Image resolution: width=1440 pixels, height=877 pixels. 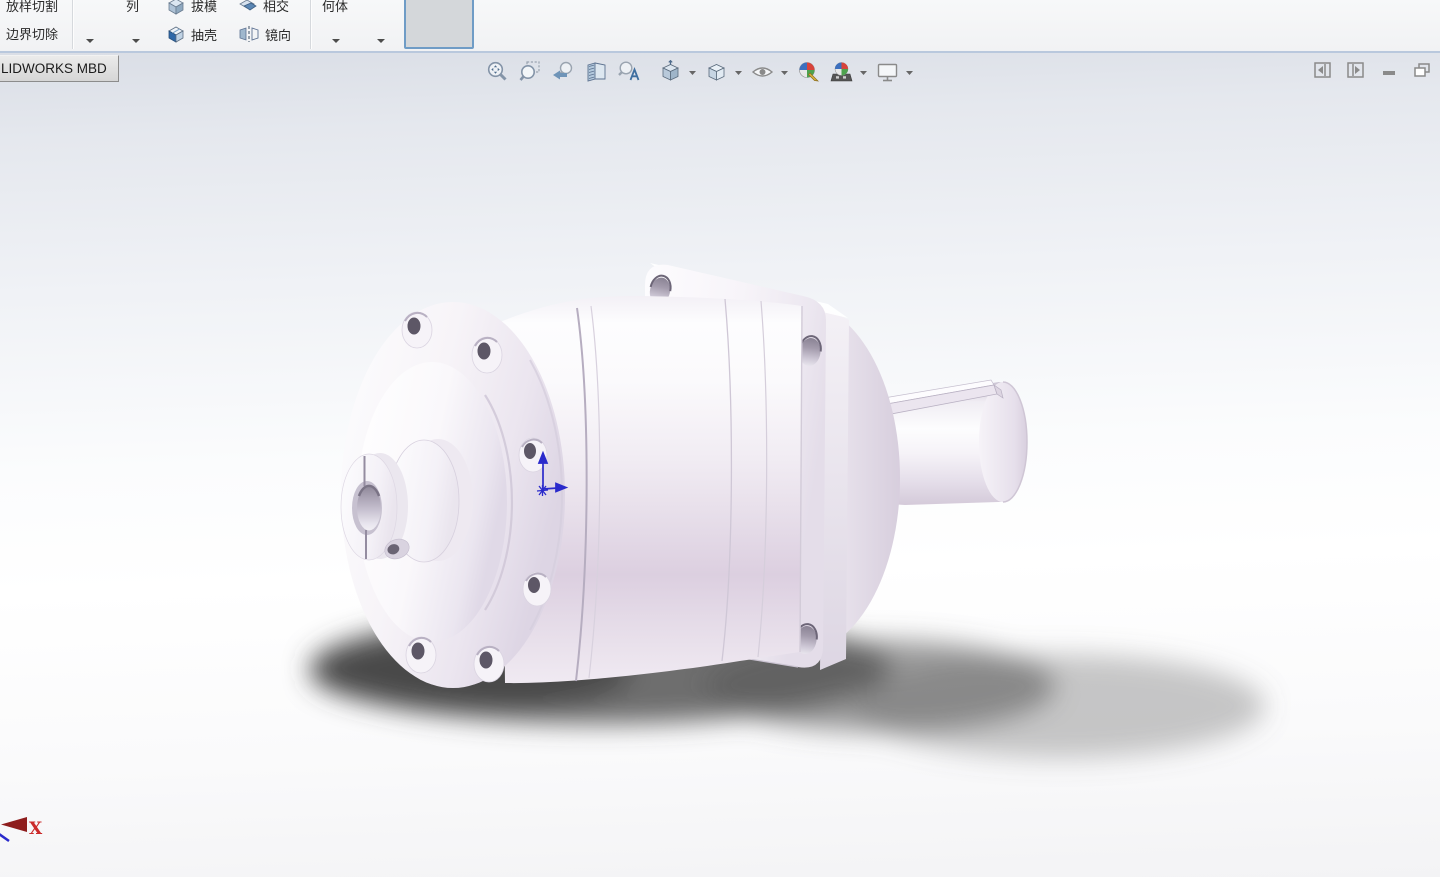 I want to click on input-hub, so click(x=406, y=501).